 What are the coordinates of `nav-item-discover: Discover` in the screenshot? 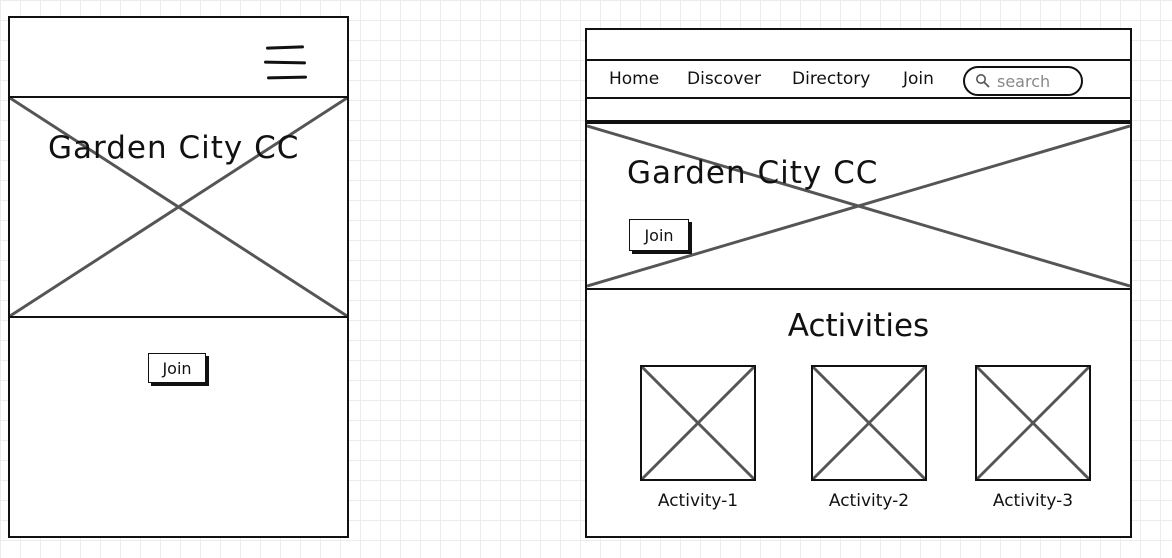 It's located at (724, 79).